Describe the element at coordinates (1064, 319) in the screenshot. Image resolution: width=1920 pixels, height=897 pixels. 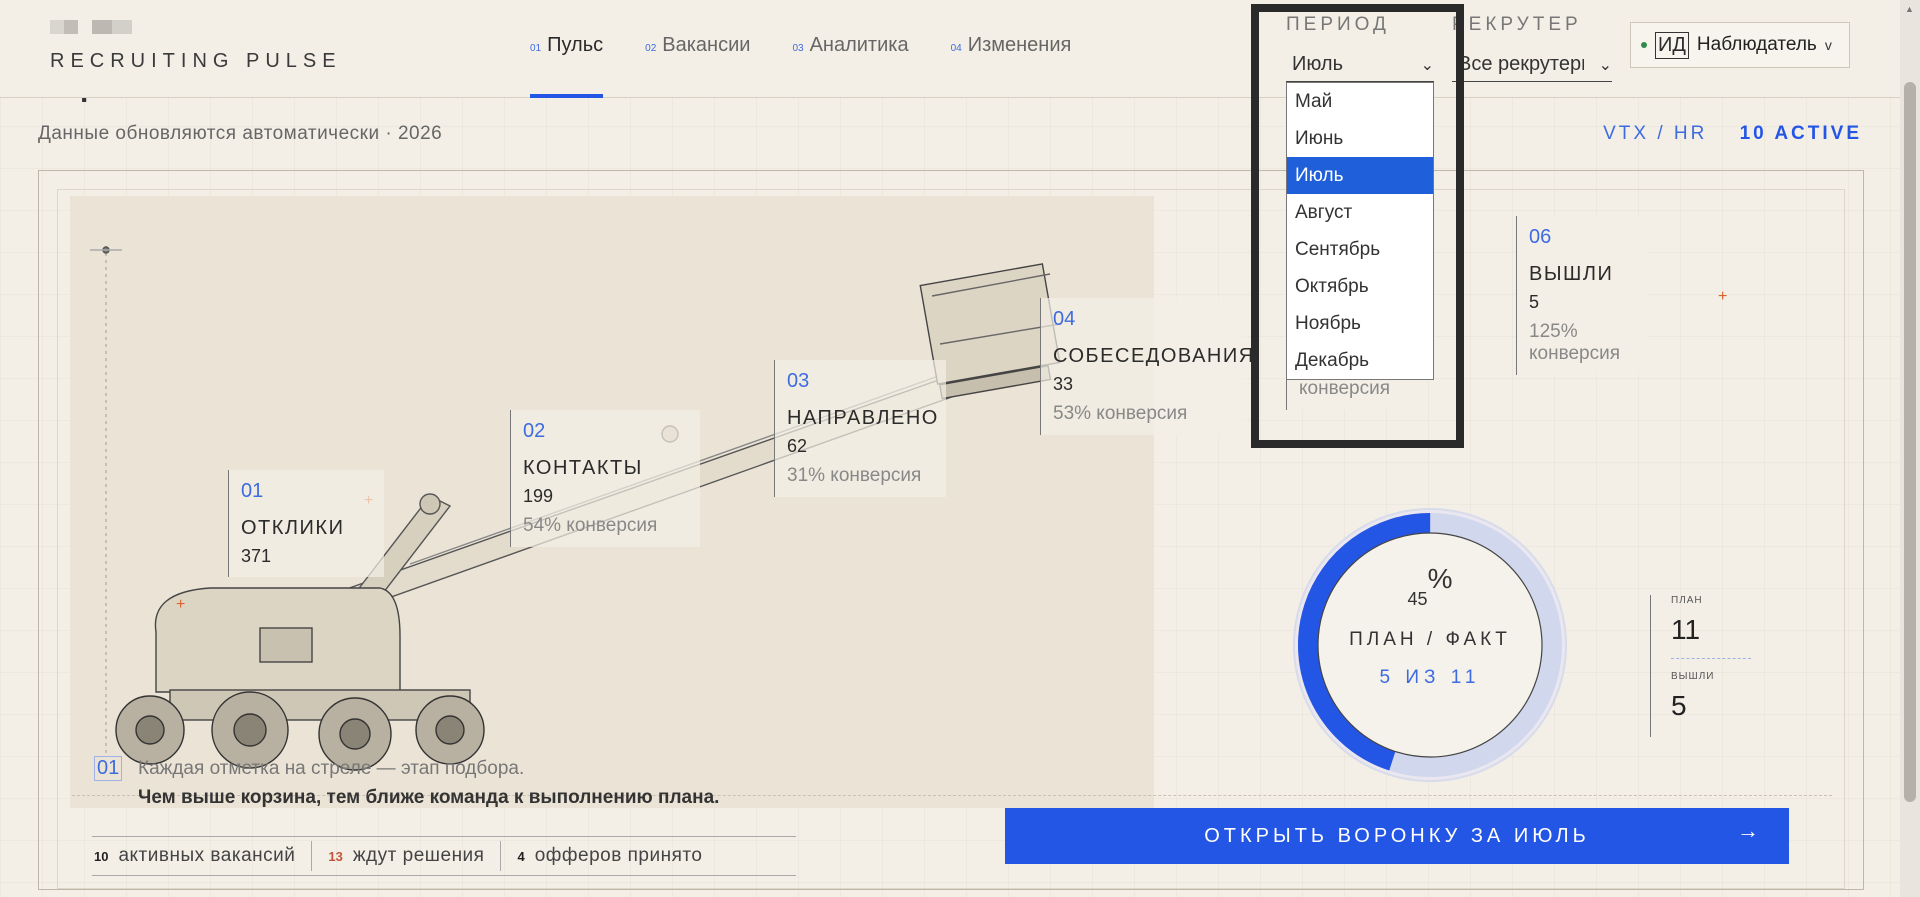
I see `stage-number: 04` at that location.